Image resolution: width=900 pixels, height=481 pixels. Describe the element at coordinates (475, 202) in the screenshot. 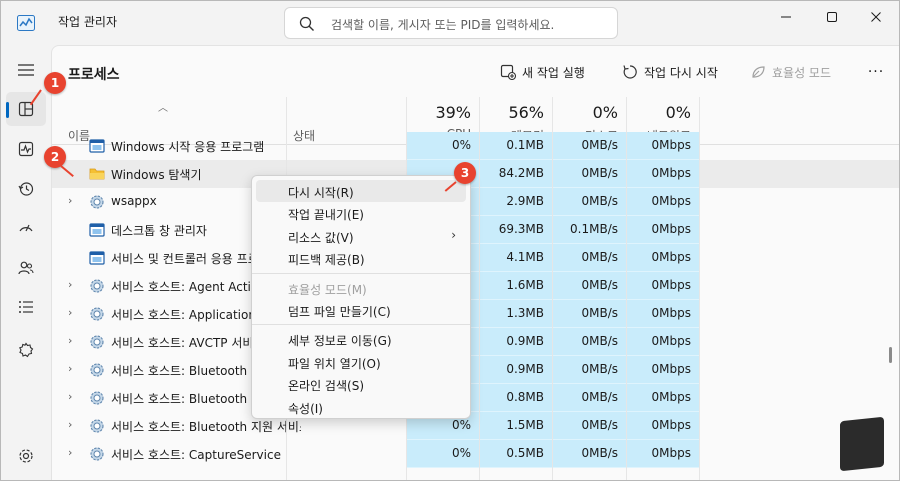

I see `process-row: › wsappx 2.9MB 0MB/s 0Mbps` at that location.